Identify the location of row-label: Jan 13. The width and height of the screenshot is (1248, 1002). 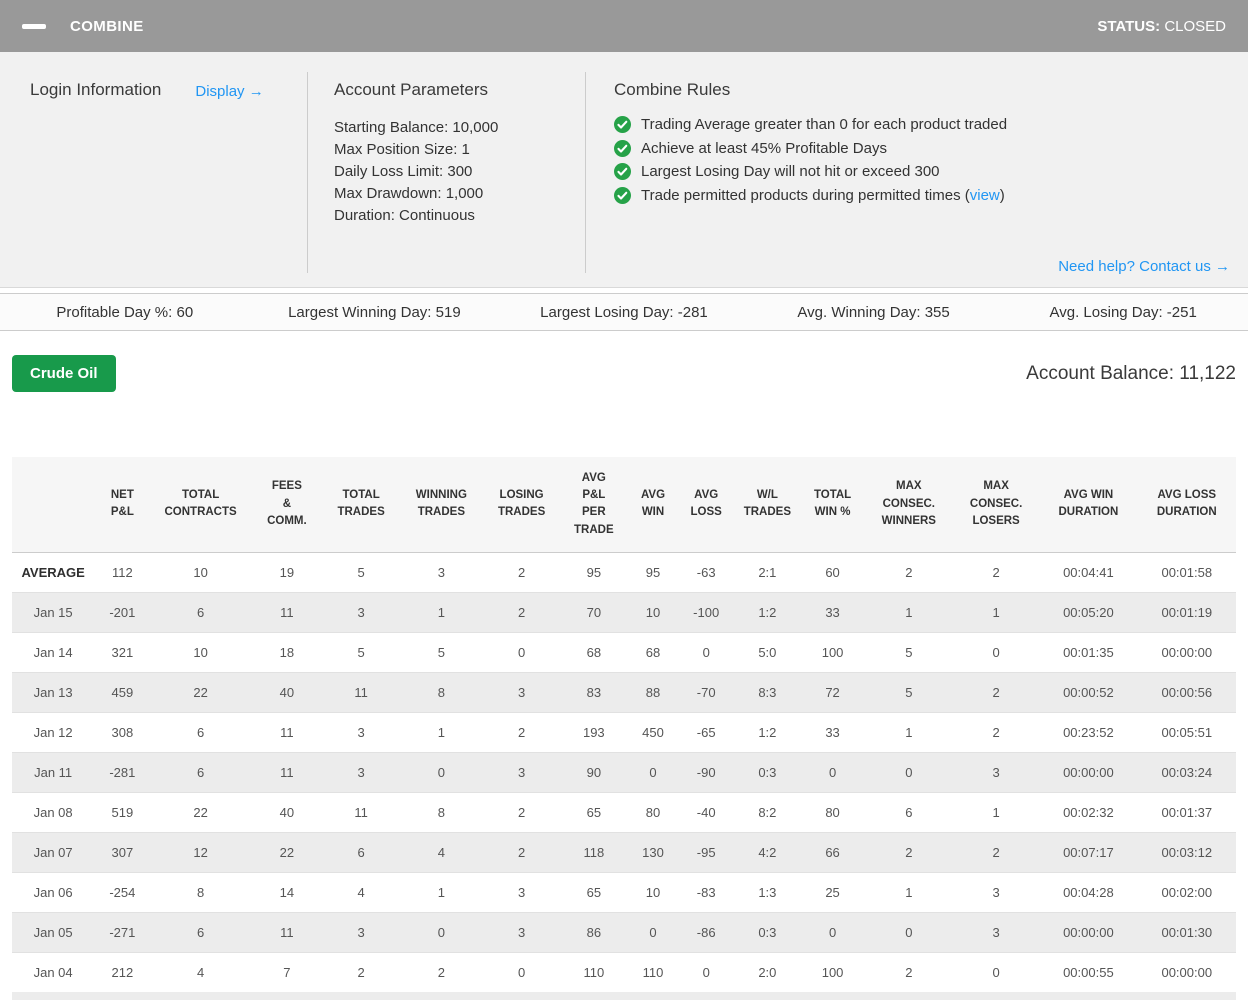
(53, 691).